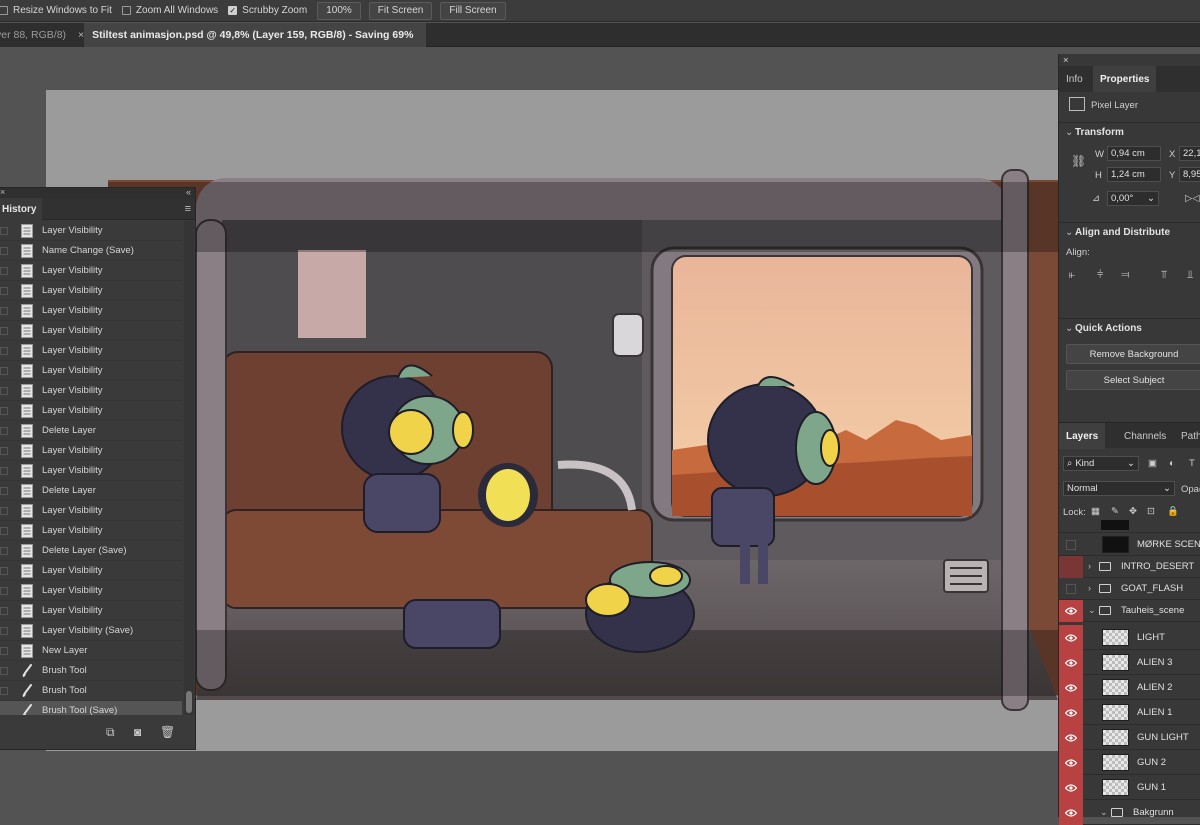 This screenshot has width=1200, height=825. What do you see at coordinates (1134, 153) in the screenshot?
I see `width-field: 0,94 cm` at bounding box center [1134, 153].